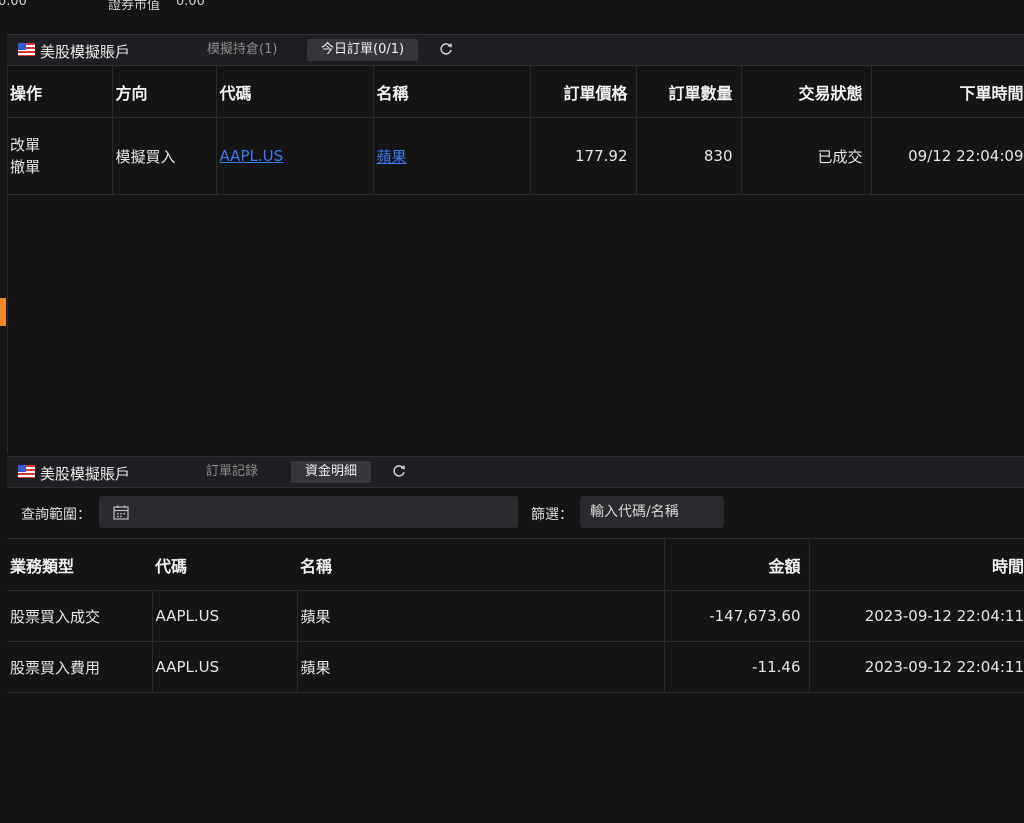 Image resolution: width=1024 pixels, height=823 pixels. What do you see at coordinates (947, 156) in the screenshot?
I see `row-time: 09/12 22:04:09` at bounding box center [947, 156].